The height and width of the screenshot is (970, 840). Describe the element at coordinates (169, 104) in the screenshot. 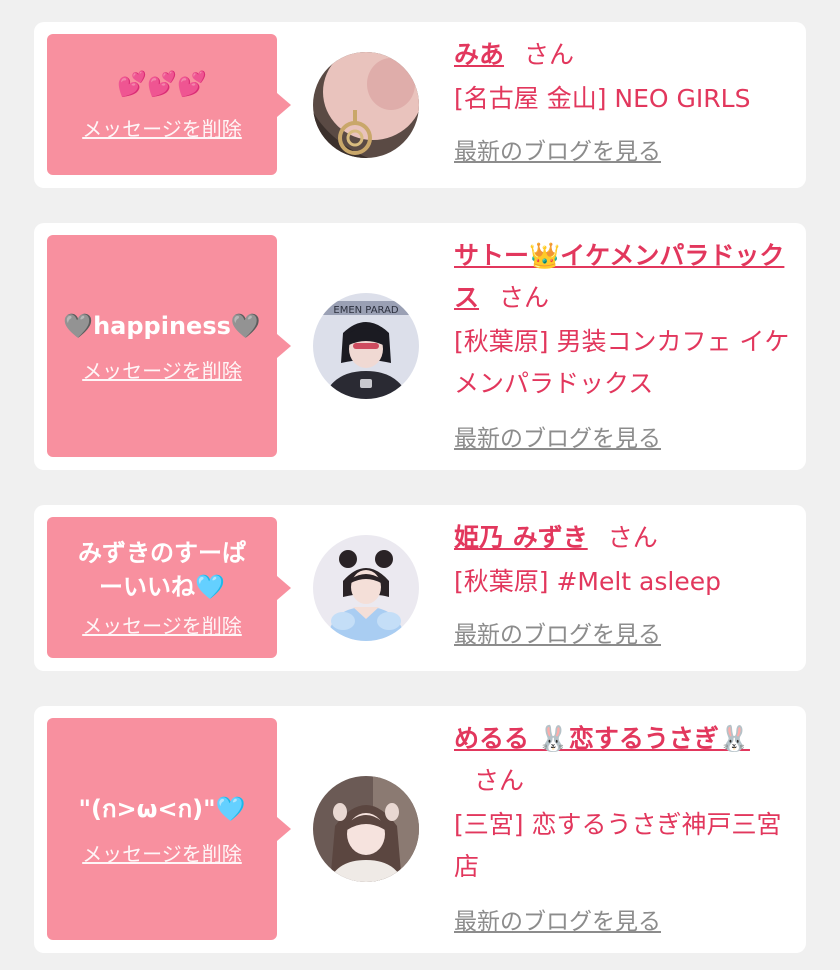

I see `message-bubble: 💕💕💕 メッセージを削除` at that location.